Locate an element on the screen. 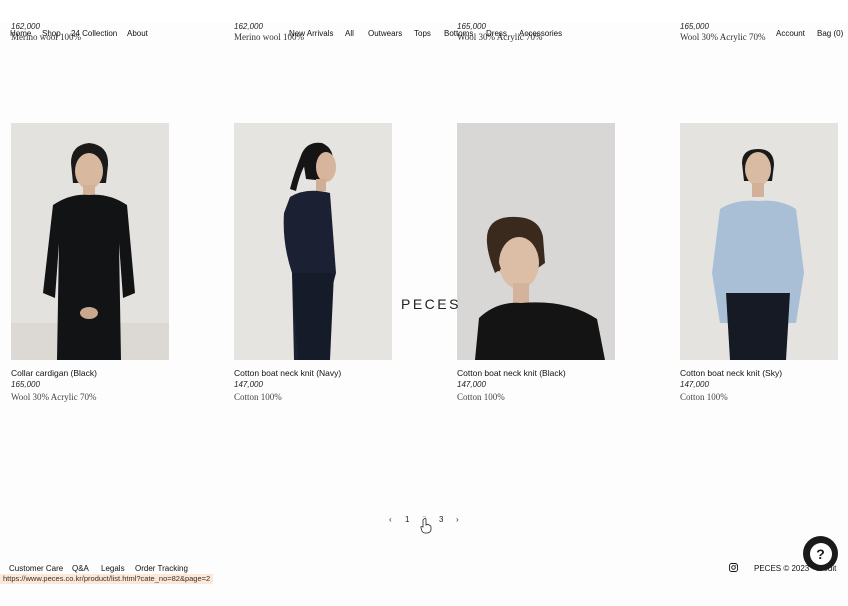  nav-bag: Bag (0) is located at coordinates (830, 33).